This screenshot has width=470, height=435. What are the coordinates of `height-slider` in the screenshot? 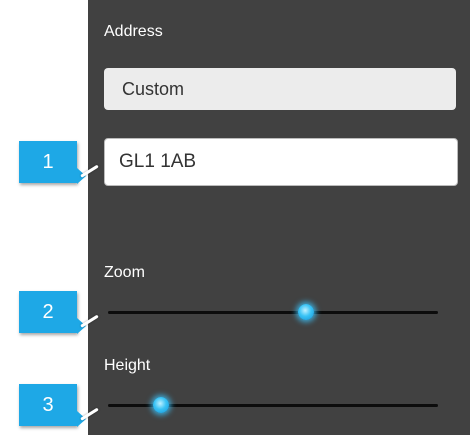 It's located at (273, 406).